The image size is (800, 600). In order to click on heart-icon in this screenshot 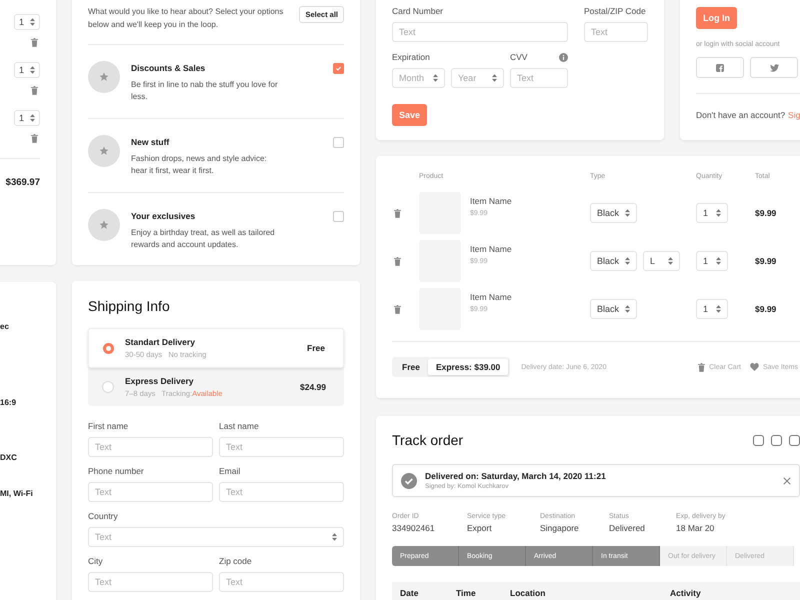, I will do `click(754, 367)`.